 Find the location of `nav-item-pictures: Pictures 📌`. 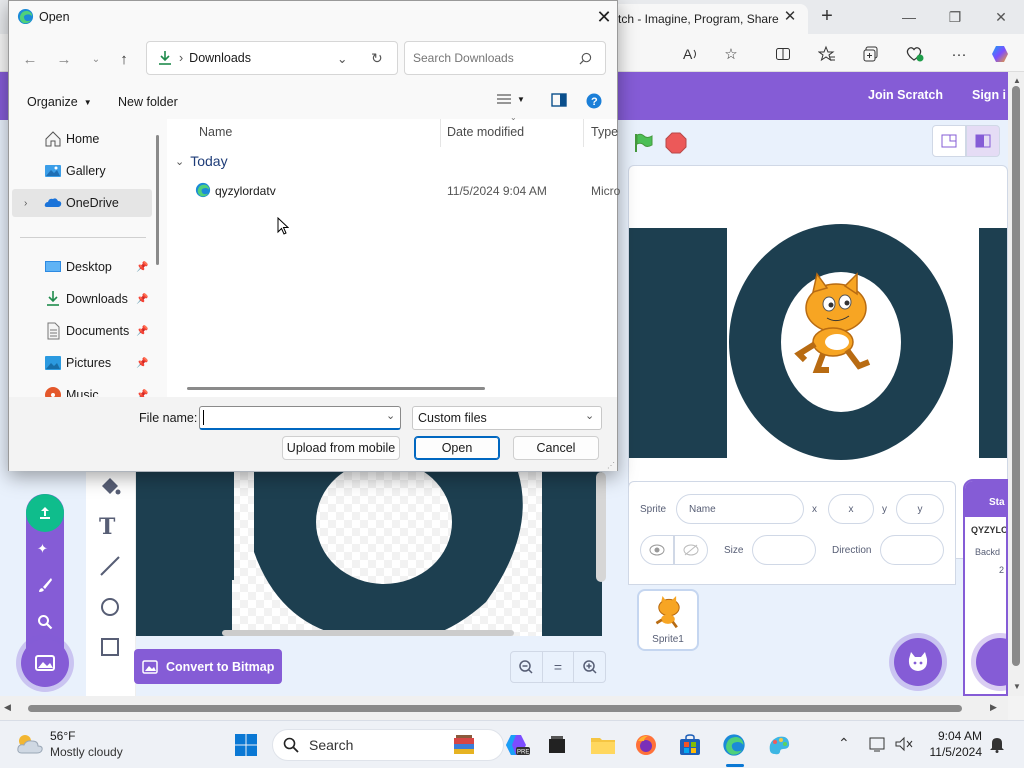

nav-item-pictures: Pictures 📌 is located at coordinates (82, 363).